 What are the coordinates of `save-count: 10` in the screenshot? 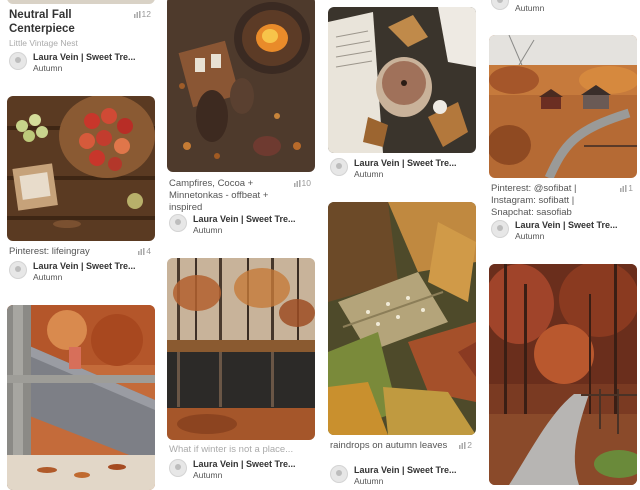 It's located at (302, 183).